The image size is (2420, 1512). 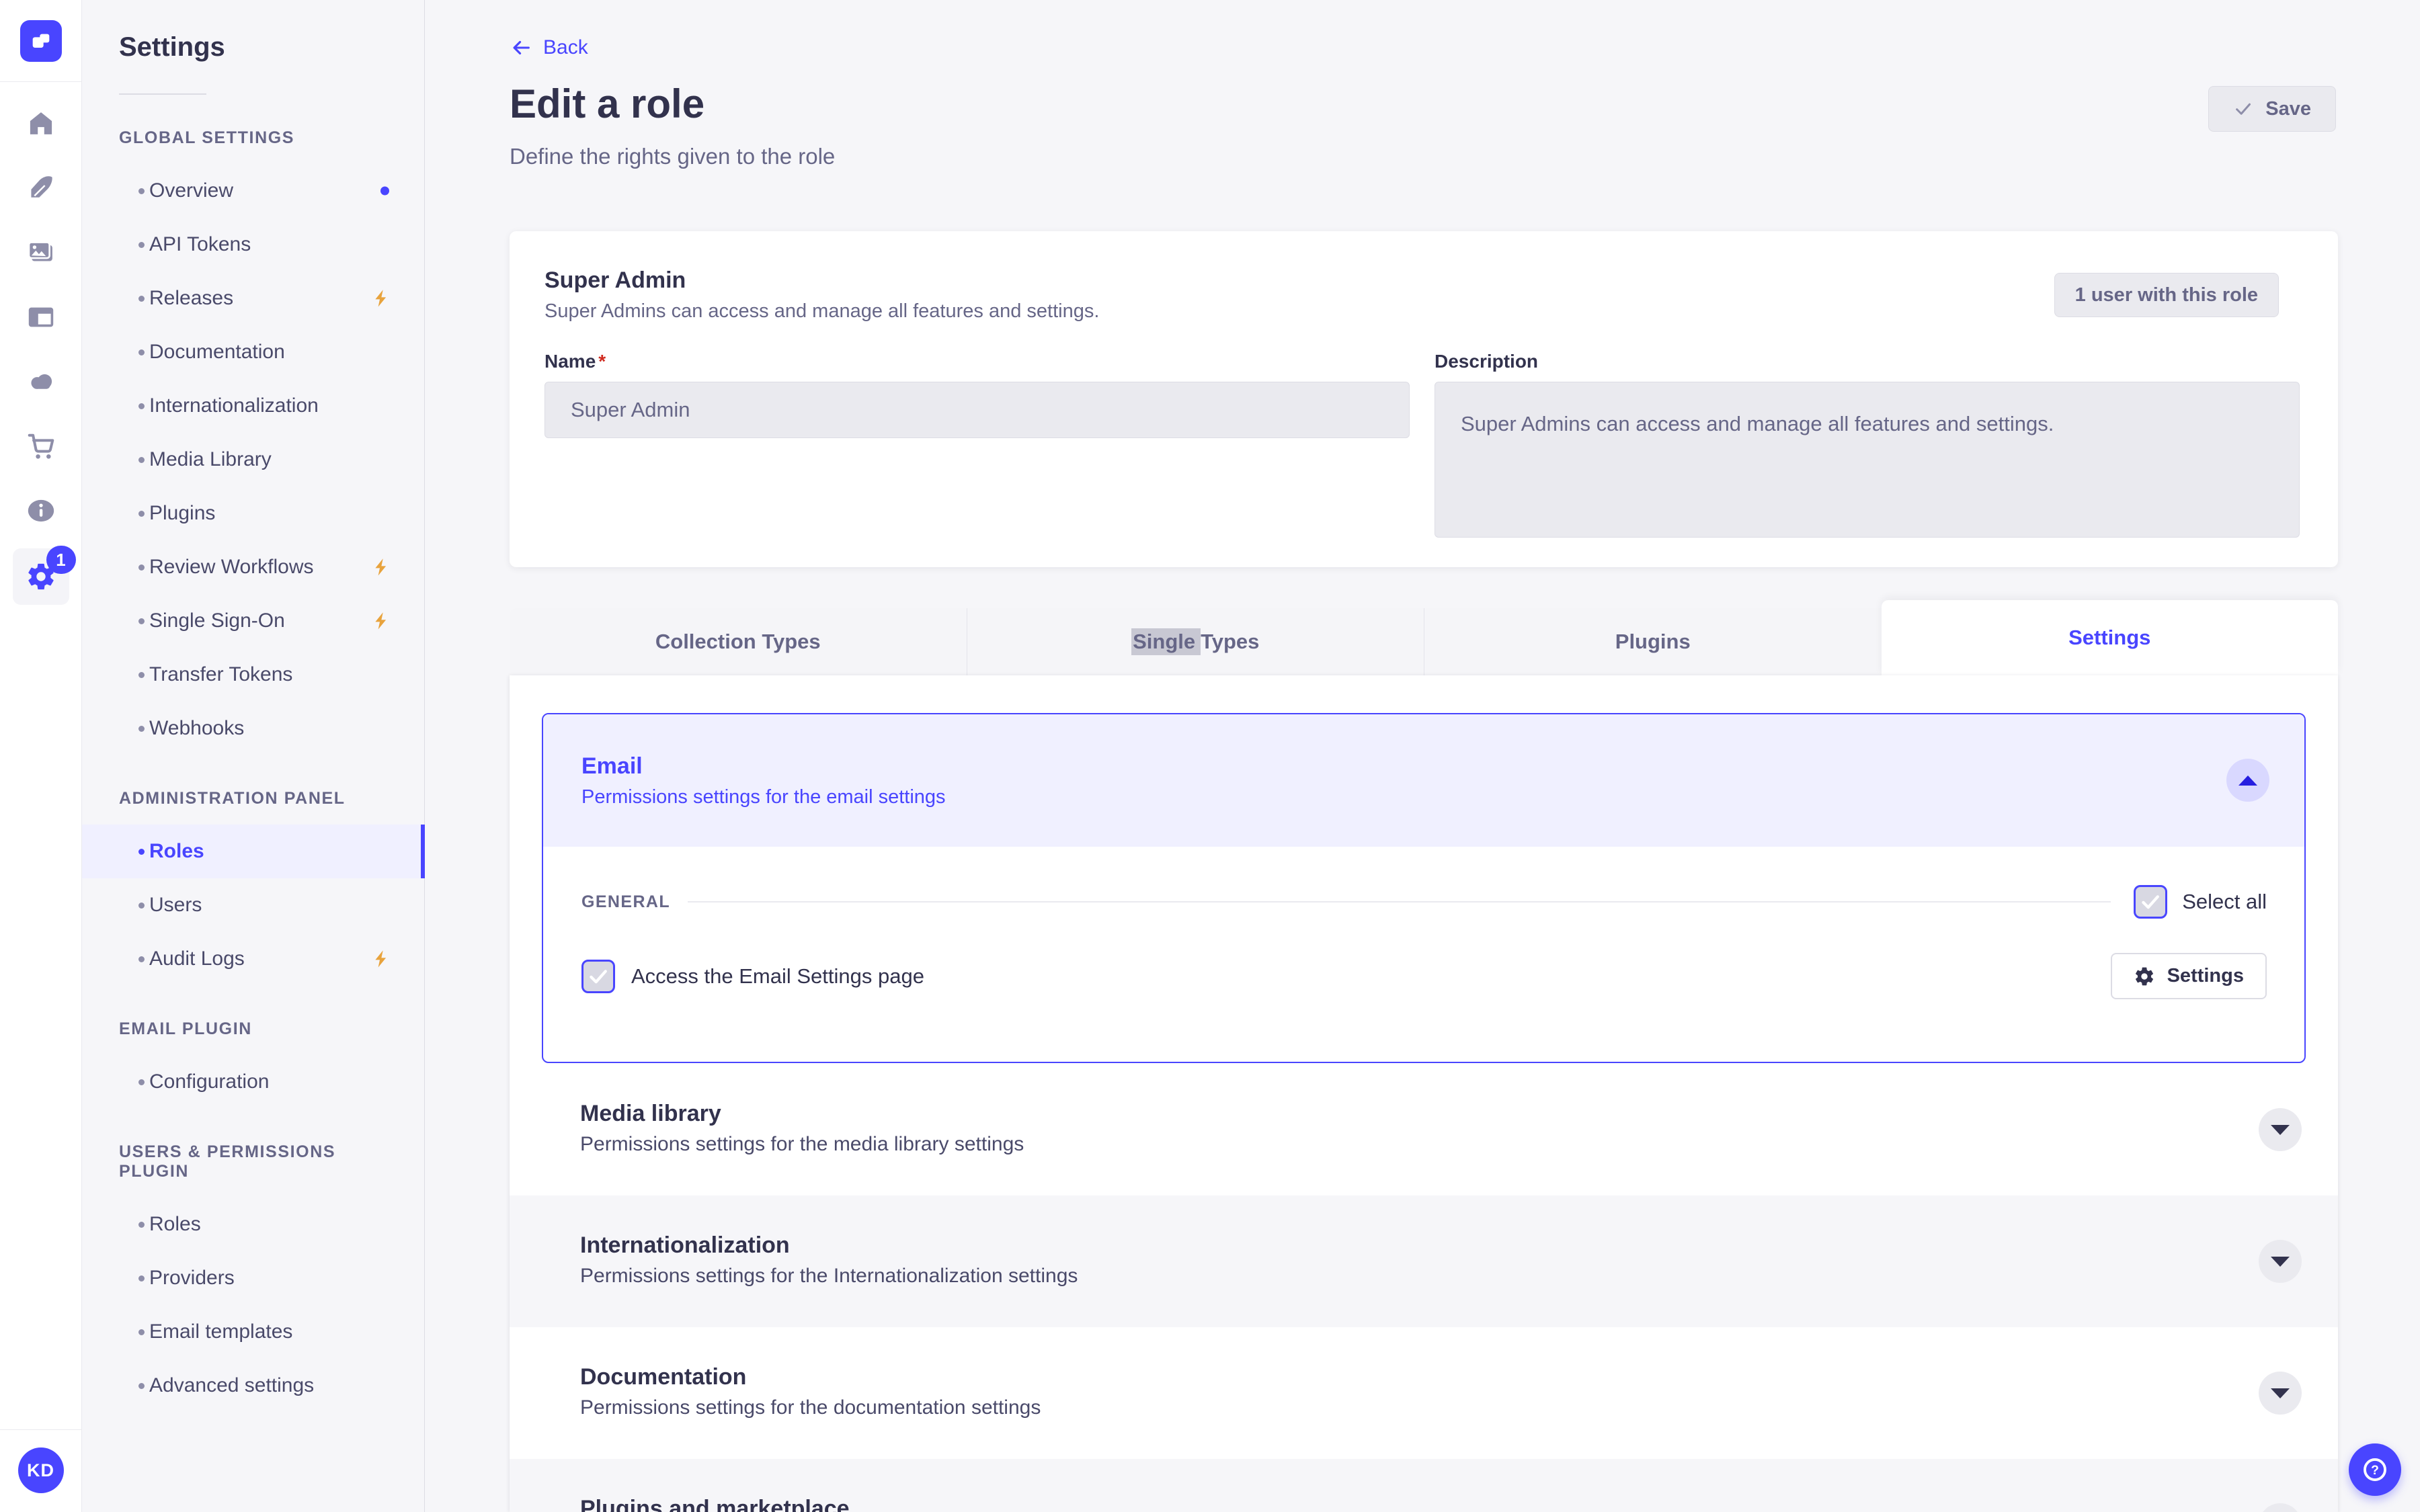 I want to click on sidebar-item-api-tokens: API Tokens, so click(x=253, y=245).